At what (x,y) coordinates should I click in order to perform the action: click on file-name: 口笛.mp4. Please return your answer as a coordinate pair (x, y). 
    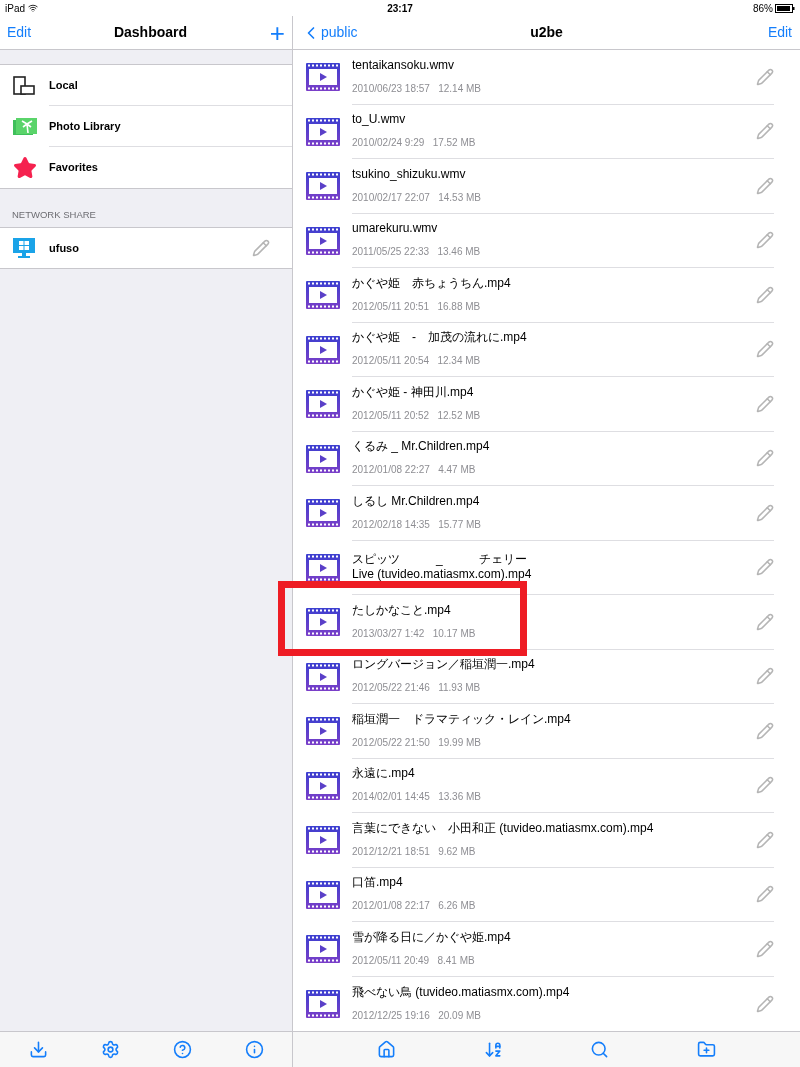
    Looking at the image, I should click on (378, 883).